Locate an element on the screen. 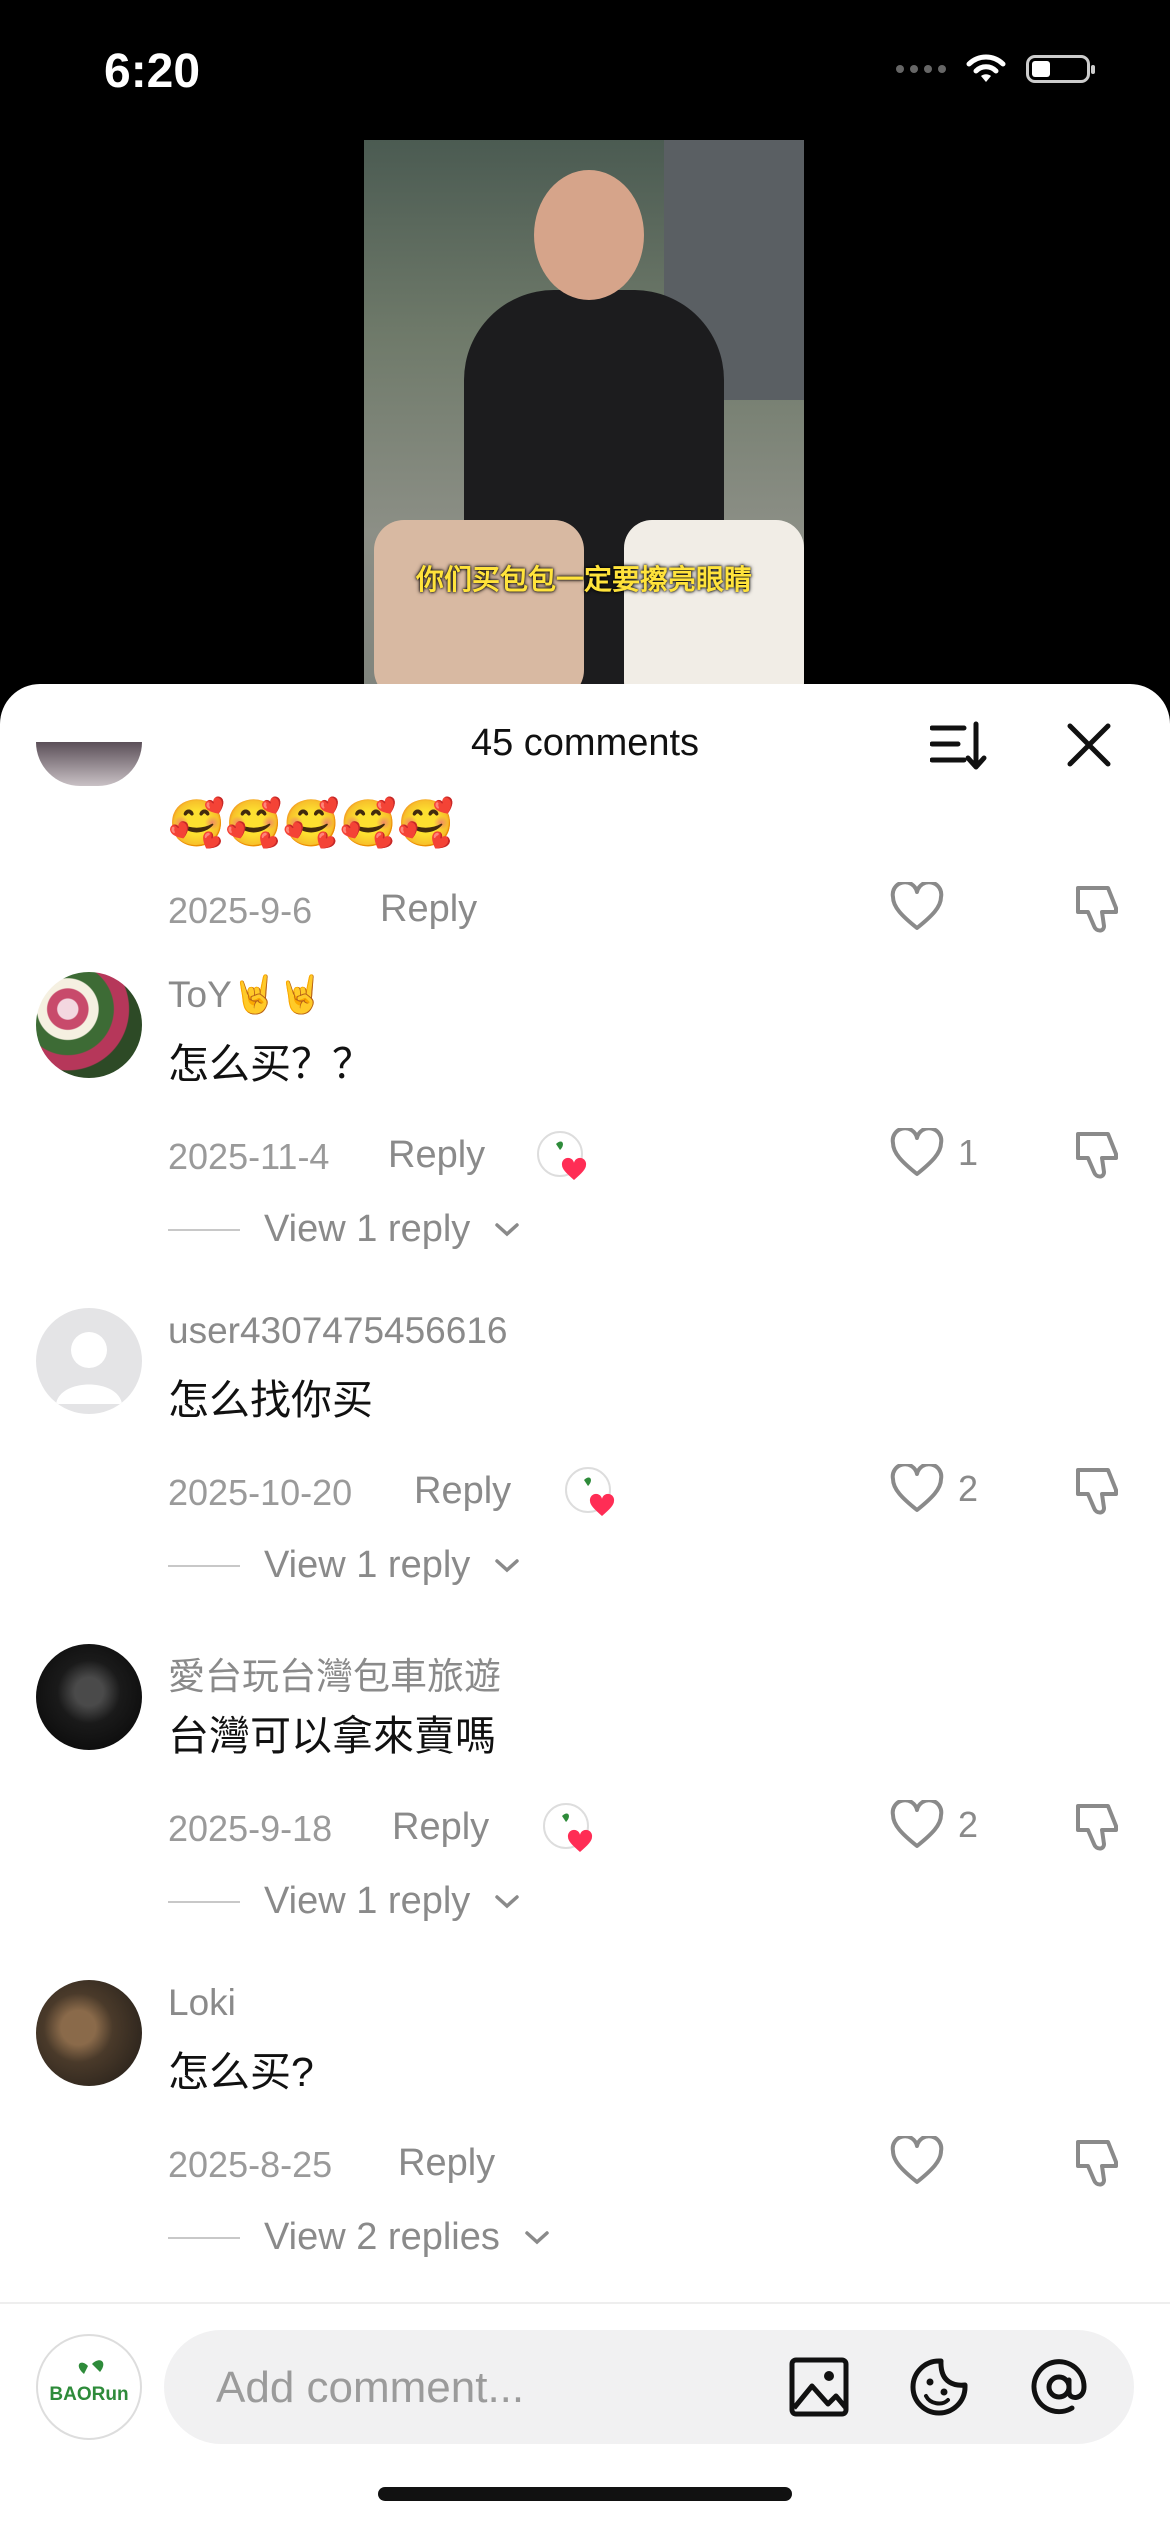 The height and width of the screenshot is (2534, 1170). mention-icon is located at coordinates (1059, 2387).